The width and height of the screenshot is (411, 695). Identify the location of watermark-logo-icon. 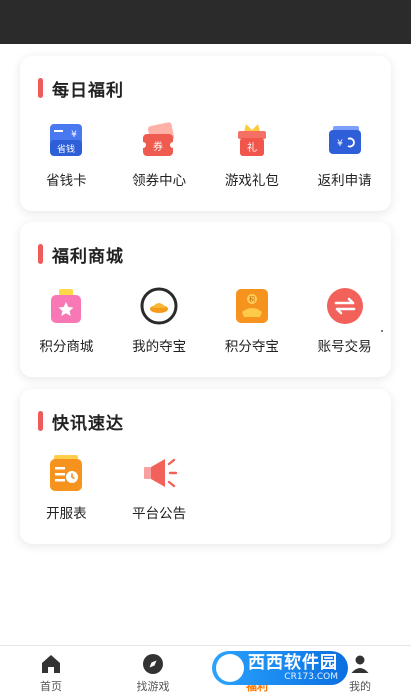
(230, 668).